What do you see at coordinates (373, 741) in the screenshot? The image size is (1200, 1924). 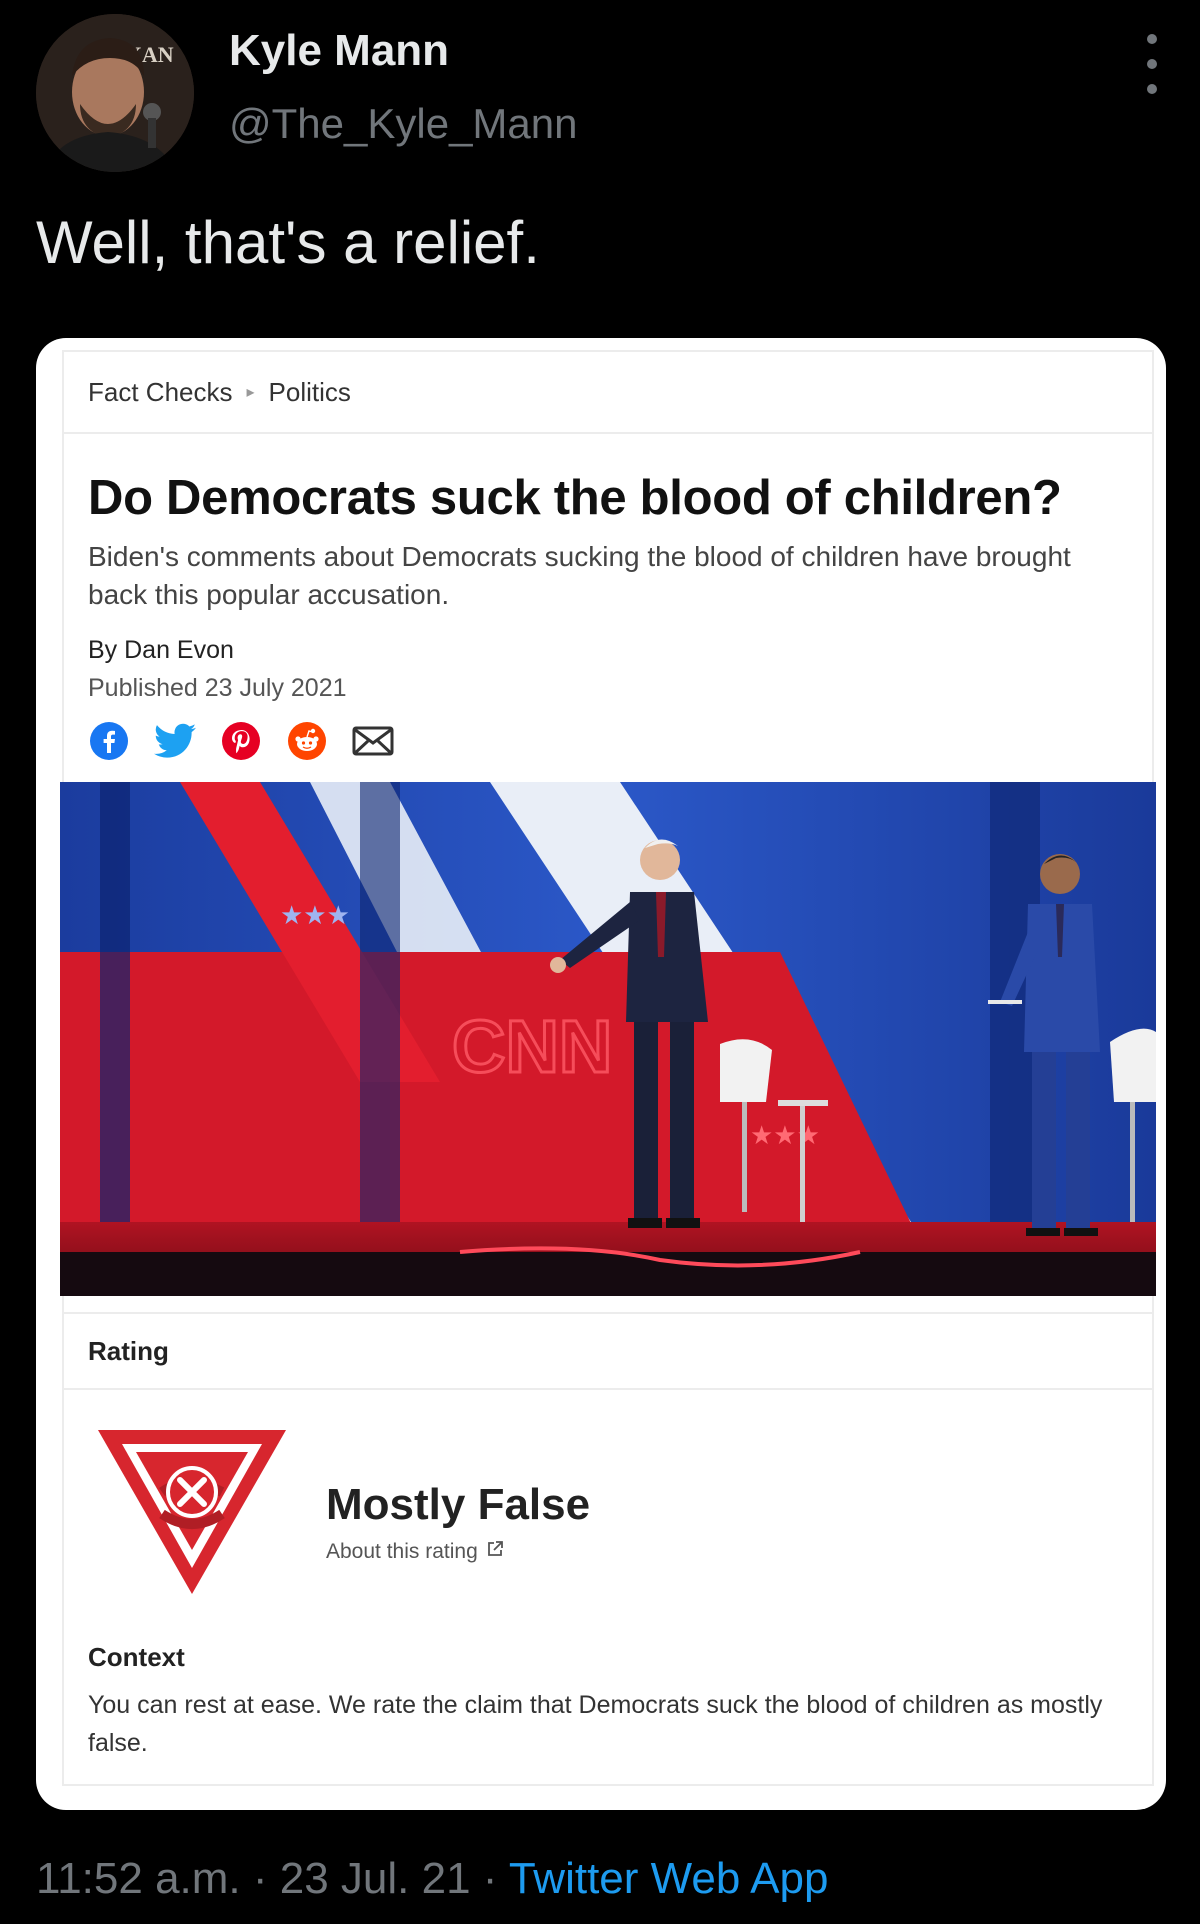 I see `email-icon` at bounding box center [373, 741].